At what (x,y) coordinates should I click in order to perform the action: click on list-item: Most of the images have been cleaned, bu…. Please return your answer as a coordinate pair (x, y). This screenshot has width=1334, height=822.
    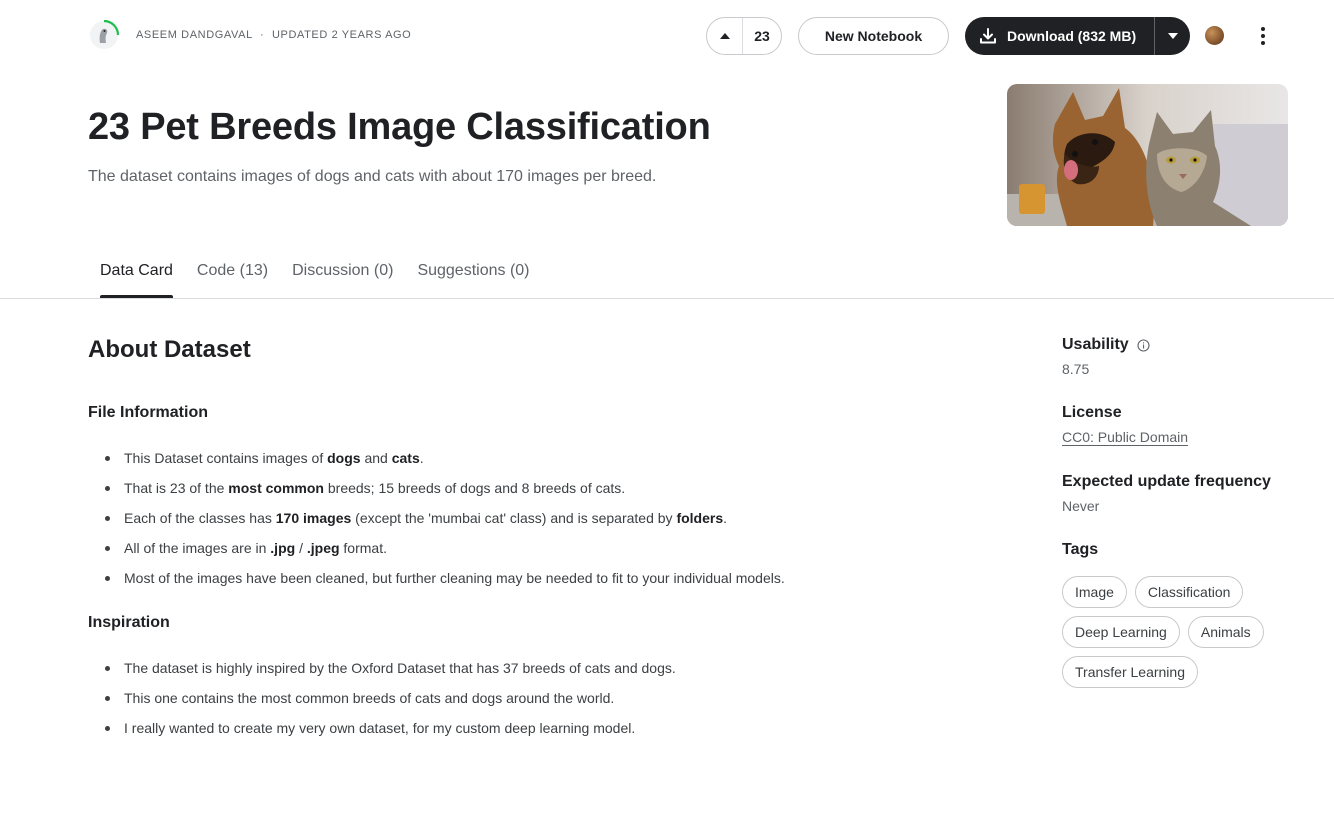
    Looking at the image, I should click on (436, 583).